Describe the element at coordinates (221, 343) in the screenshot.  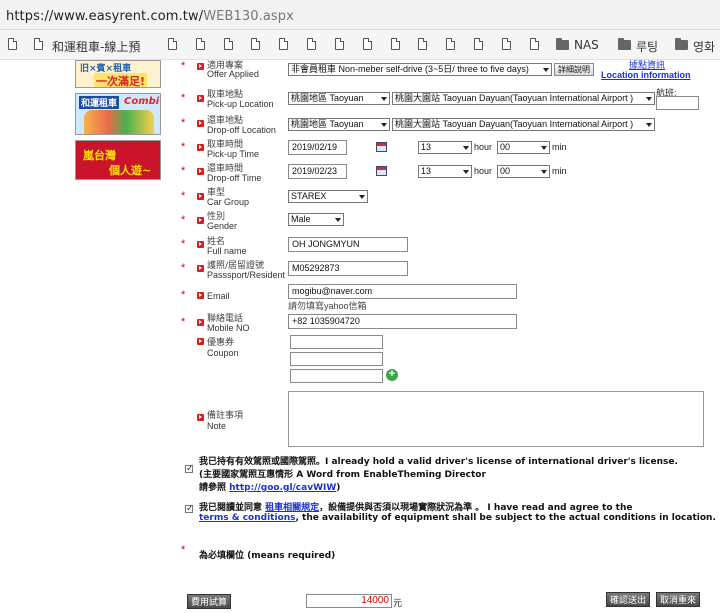
I see `coupon-label-zh: 優惠券` at that location.